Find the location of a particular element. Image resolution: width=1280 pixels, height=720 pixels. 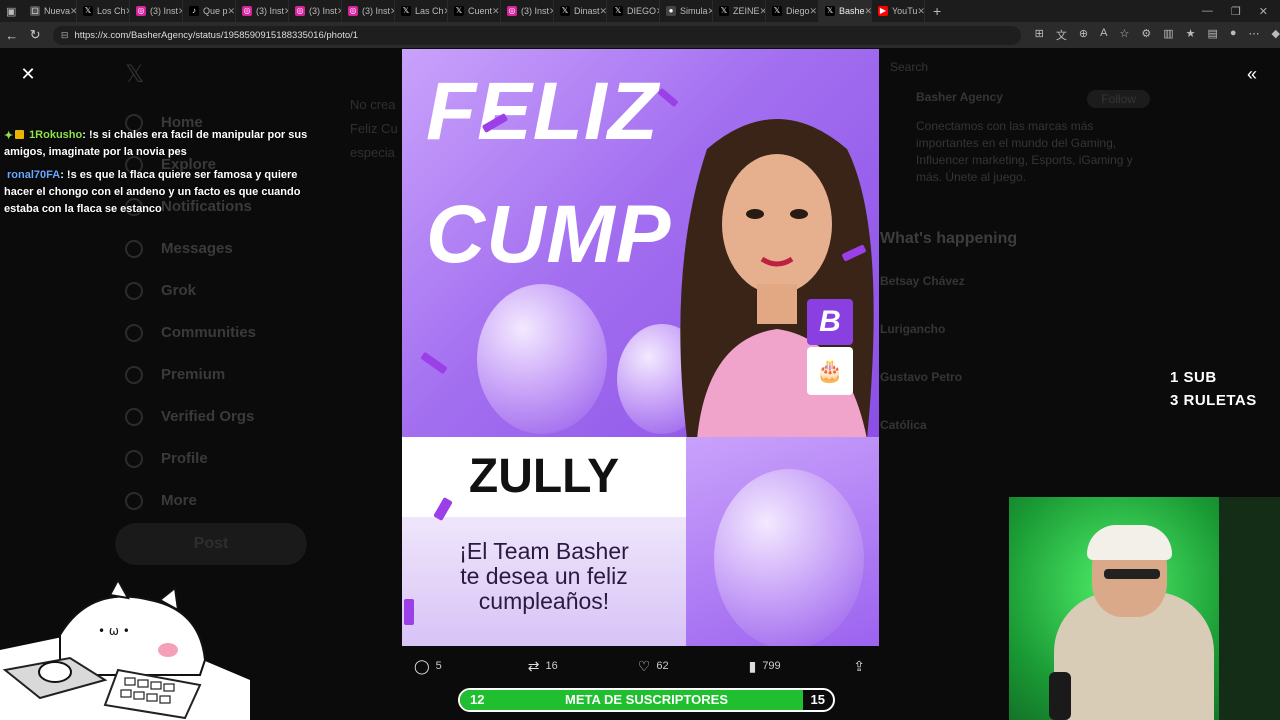

browser-tab: ●Simula✕ is located at coordinates (686, 11).